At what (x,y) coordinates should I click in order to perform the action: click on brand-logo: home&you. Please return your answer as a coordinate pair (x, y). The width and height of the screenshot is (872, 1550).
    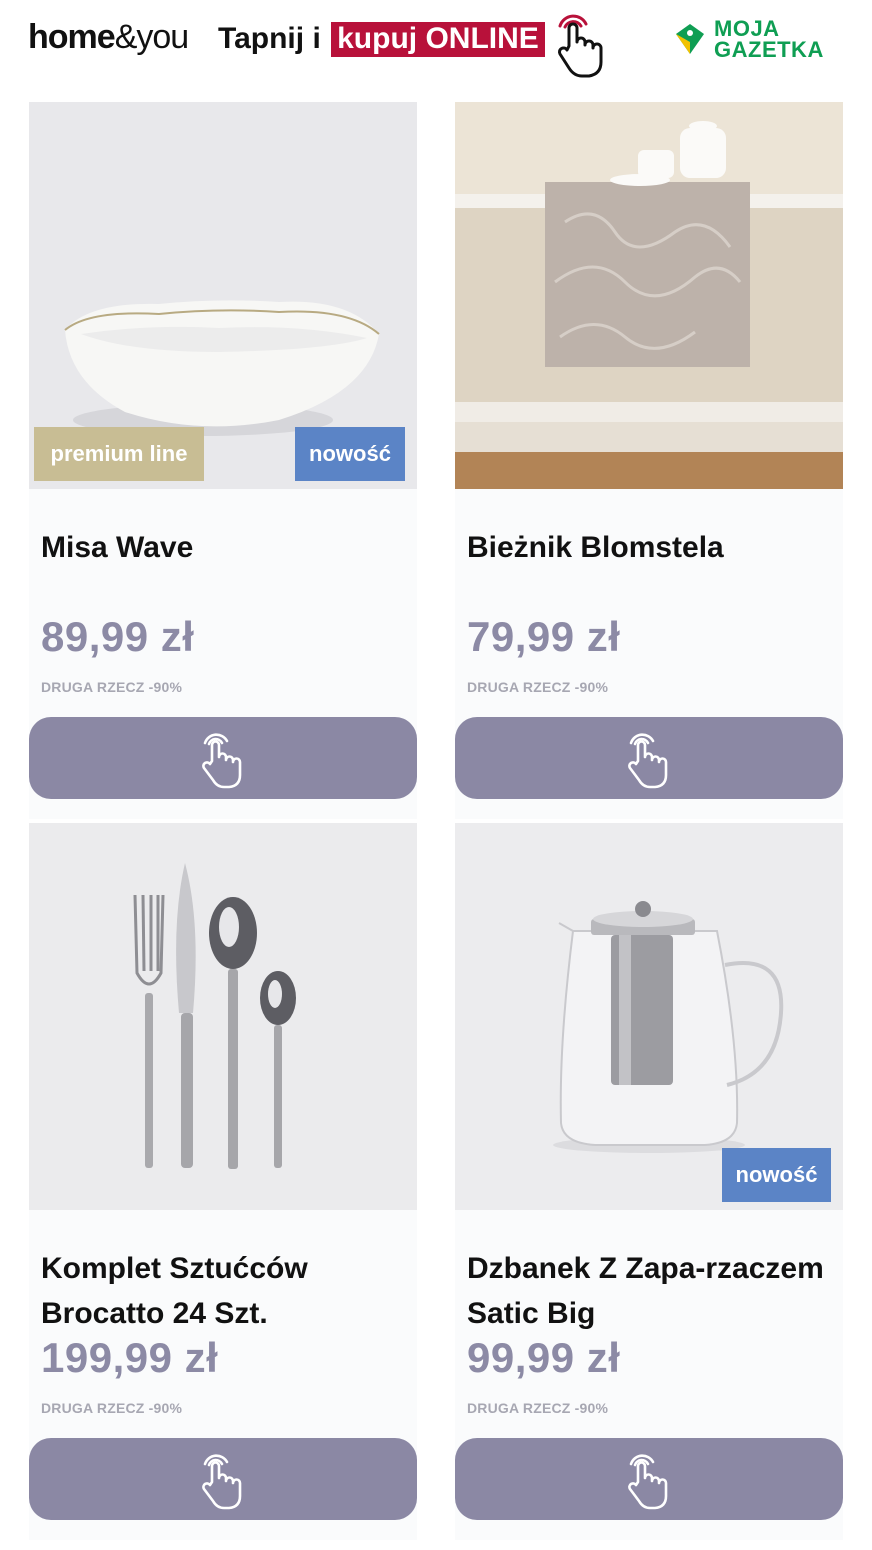
    Looking at the image, I should click on (108, 37).